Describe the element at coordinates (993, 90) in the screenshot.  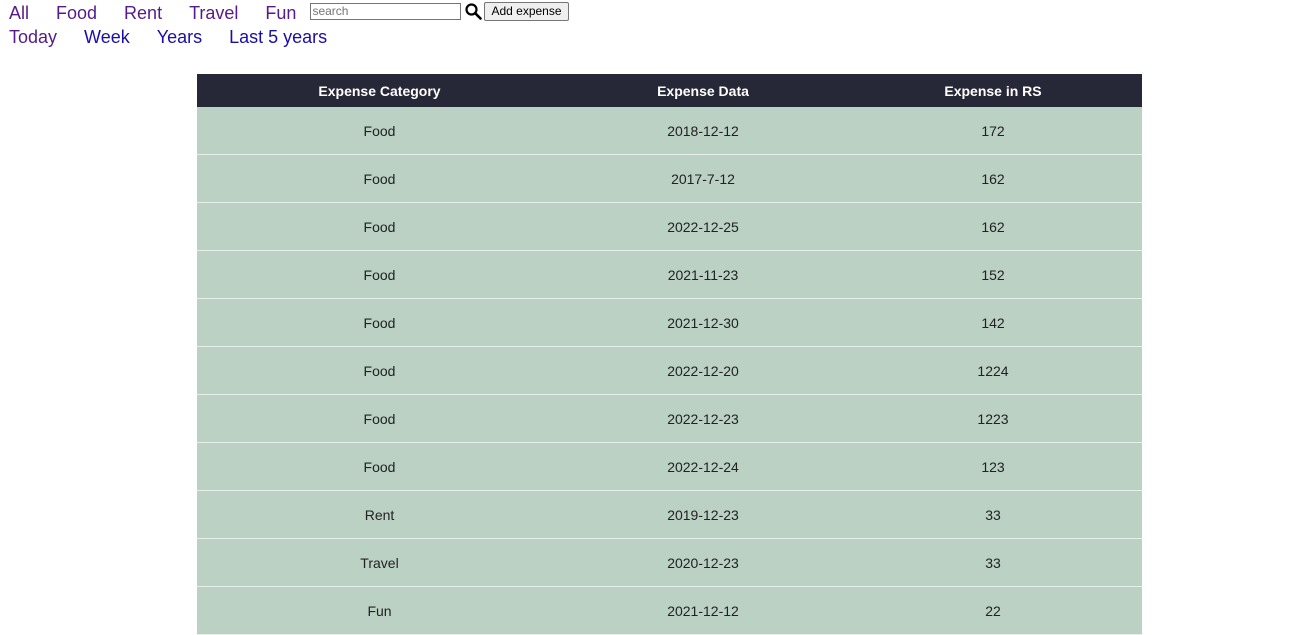
I see `header-expense-amount: Expense in RS` at that location.